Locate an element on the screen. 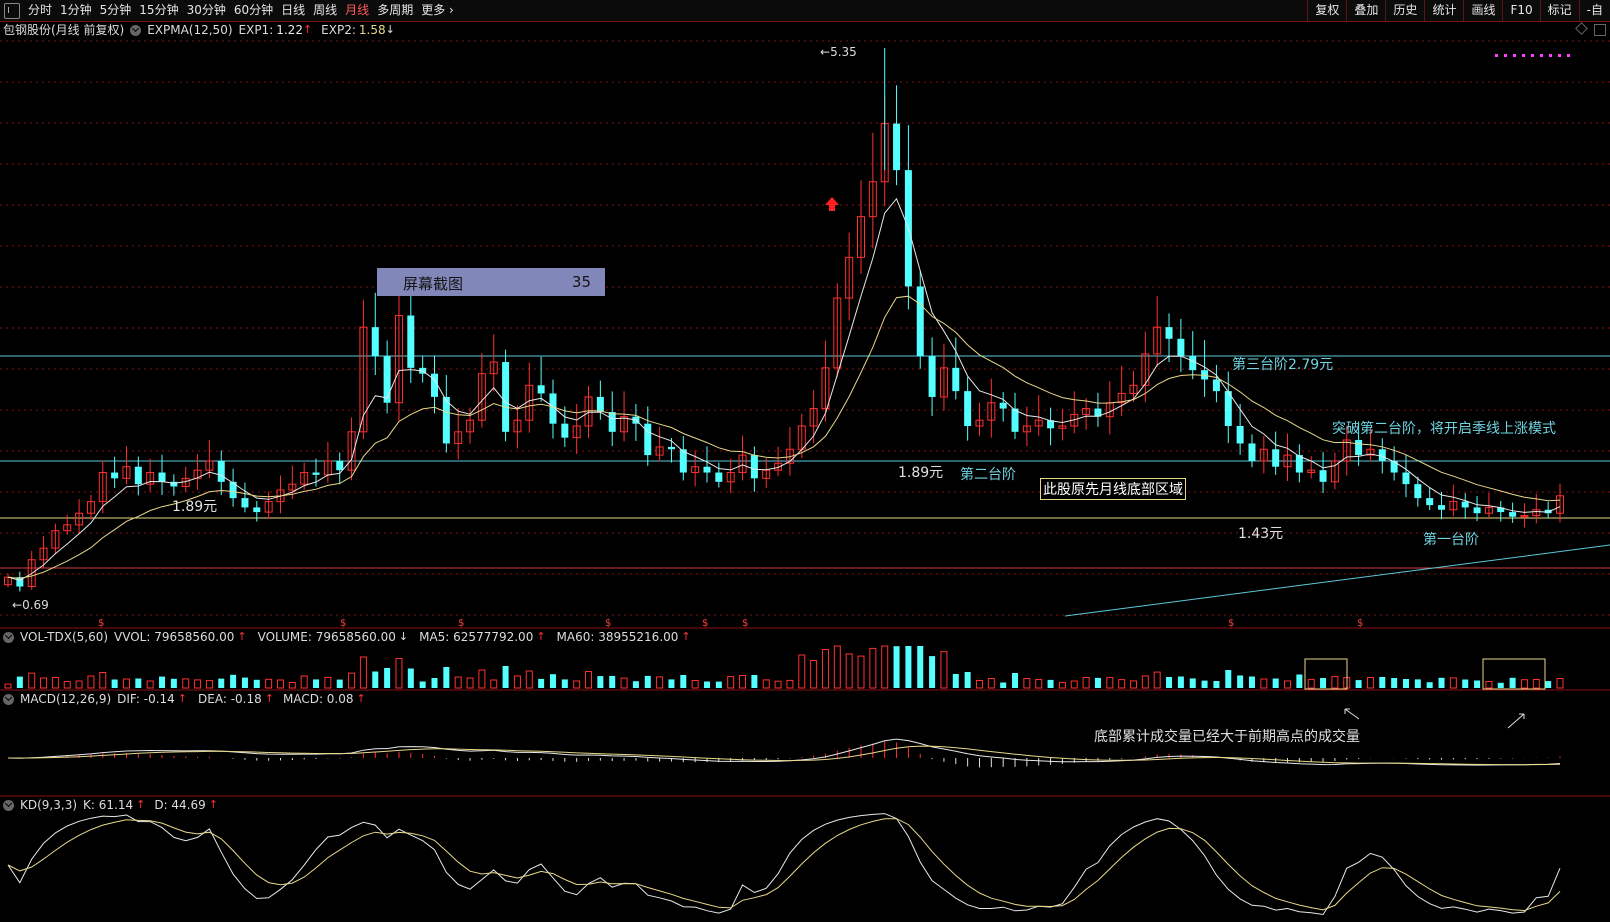 The width and height of the screenshot is (1610, 922). dea-value: DEA: -0.18 is located at coordinates (230, 699).